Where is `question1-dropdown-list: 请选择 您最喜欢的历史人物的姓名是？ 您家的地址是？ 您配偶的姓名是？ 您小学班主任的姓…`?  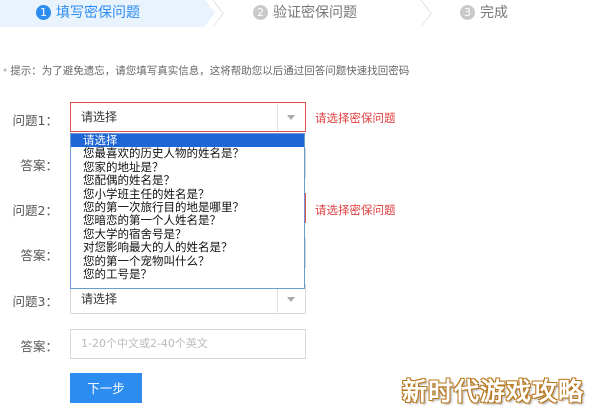 question1-dropdown-list: 请选择 您最喜欢的历史人物的姓名是？ 您家的地址是？ 您配偶的姓名是？ 您小学班主任的姓… is located at coordinates (187, 211).